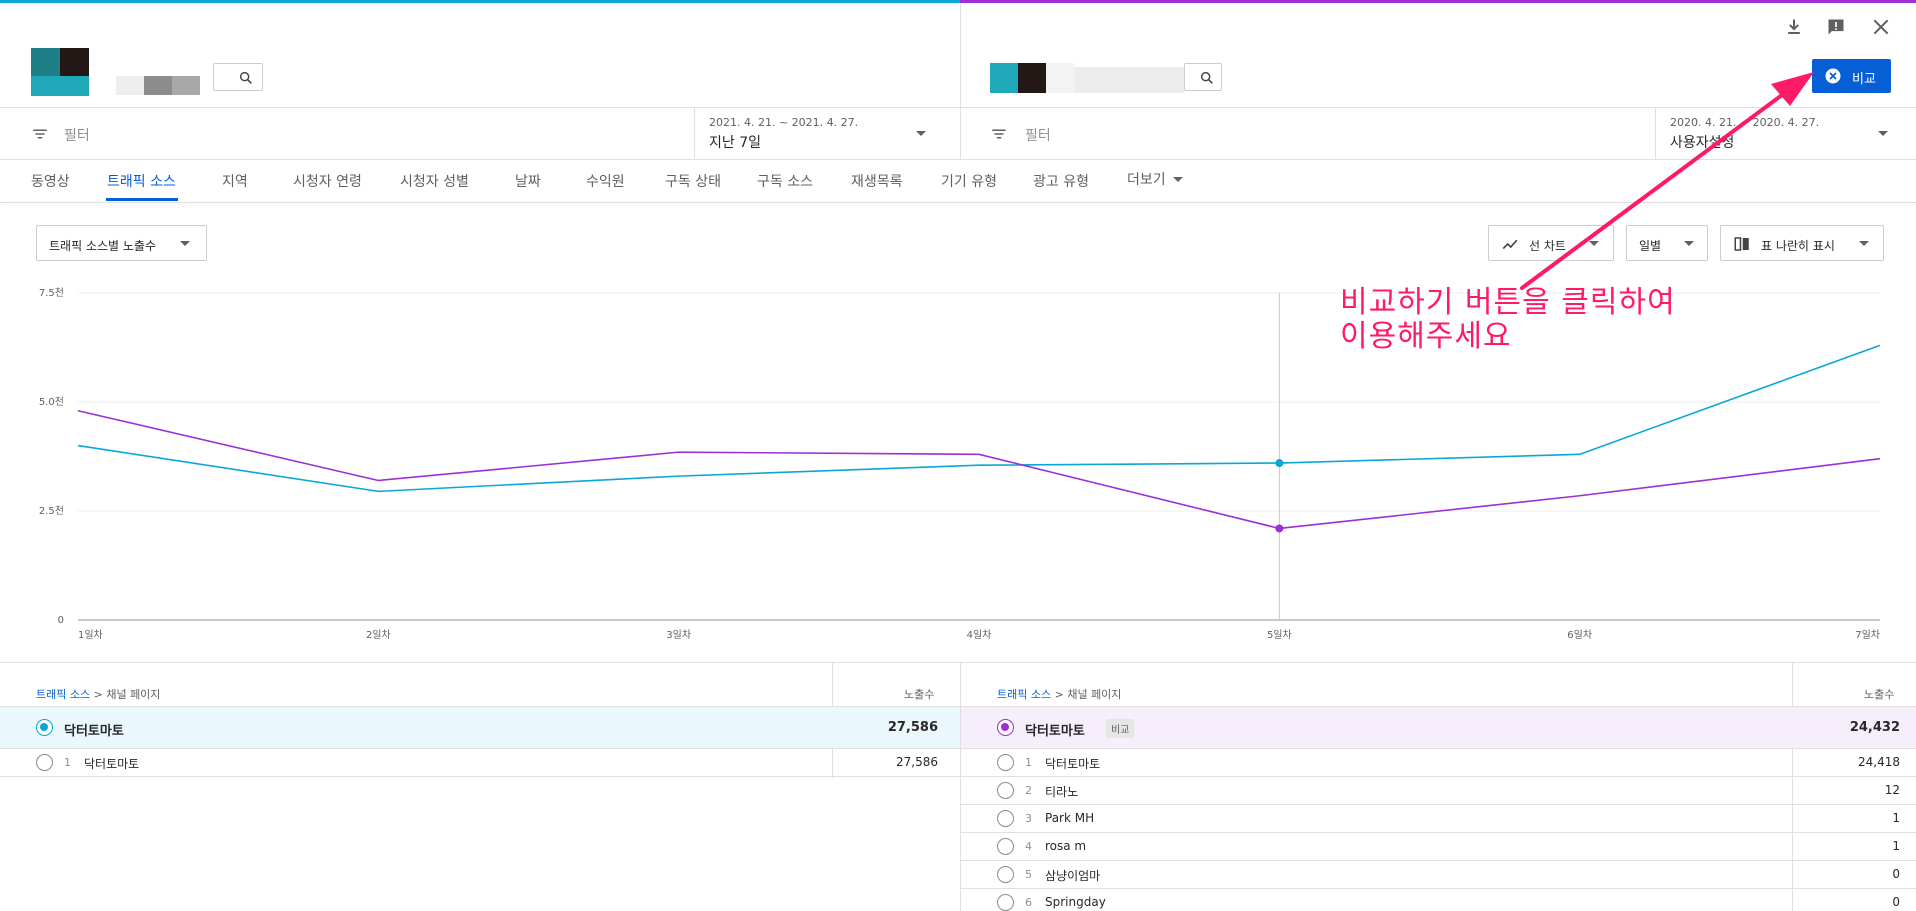 The width and height of the screenshot is (1916, 911). I want to click on chart-type-select: 선 차트, so click(1551, 243).